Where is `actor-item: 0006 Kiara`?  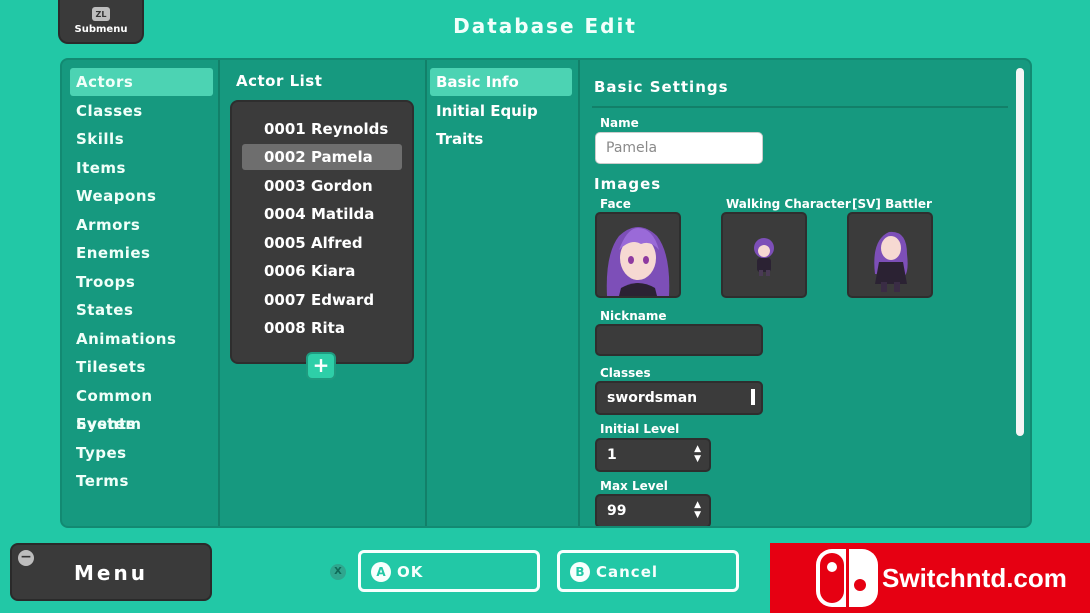
actor-item: 0006 Kiara is located at coordinates (322, 271).